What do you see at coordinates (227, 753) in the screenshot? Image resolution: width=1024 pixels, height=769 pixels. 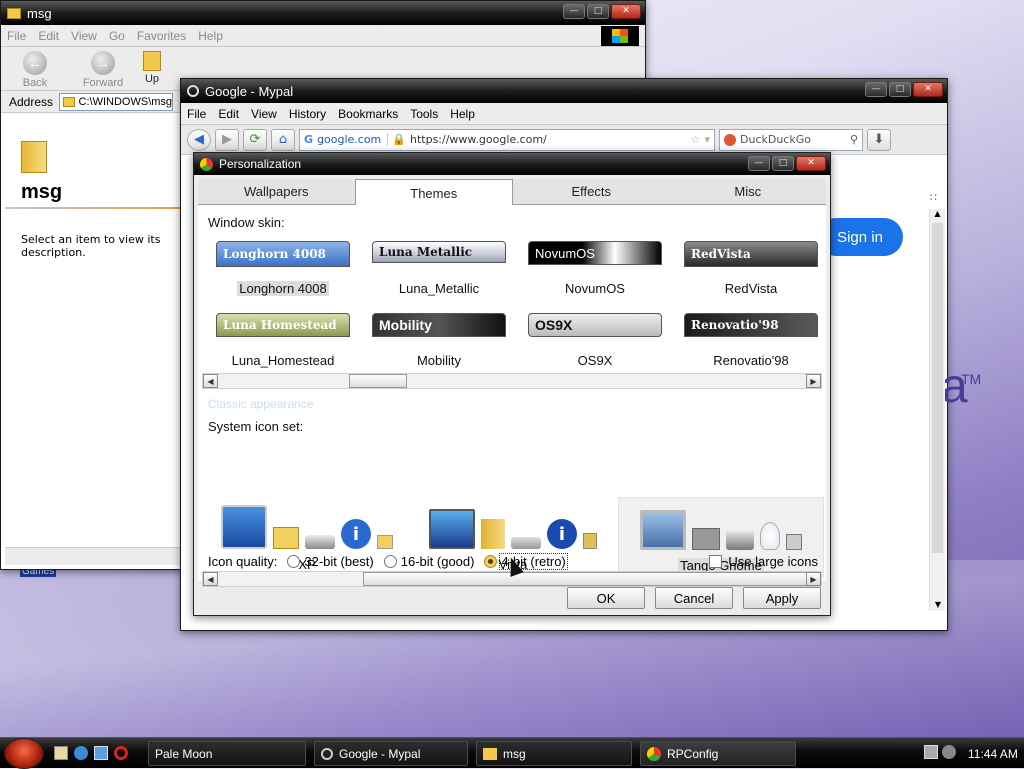 I see `task-pale-moon: Pale Moon` at bounding box center [227, 753].